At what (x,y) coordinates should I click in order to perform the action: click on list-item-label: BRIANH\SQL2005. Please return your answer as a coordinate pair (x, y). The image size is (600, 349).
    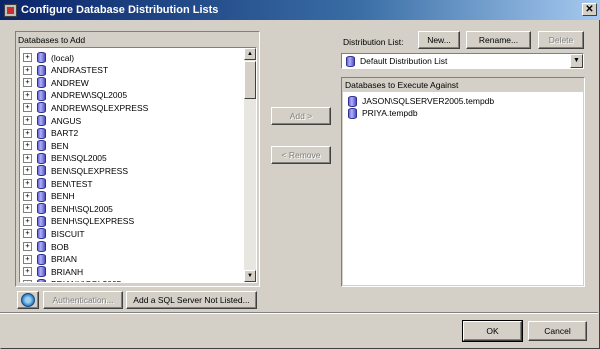
    Looking at the image, I should click on (86, 280).